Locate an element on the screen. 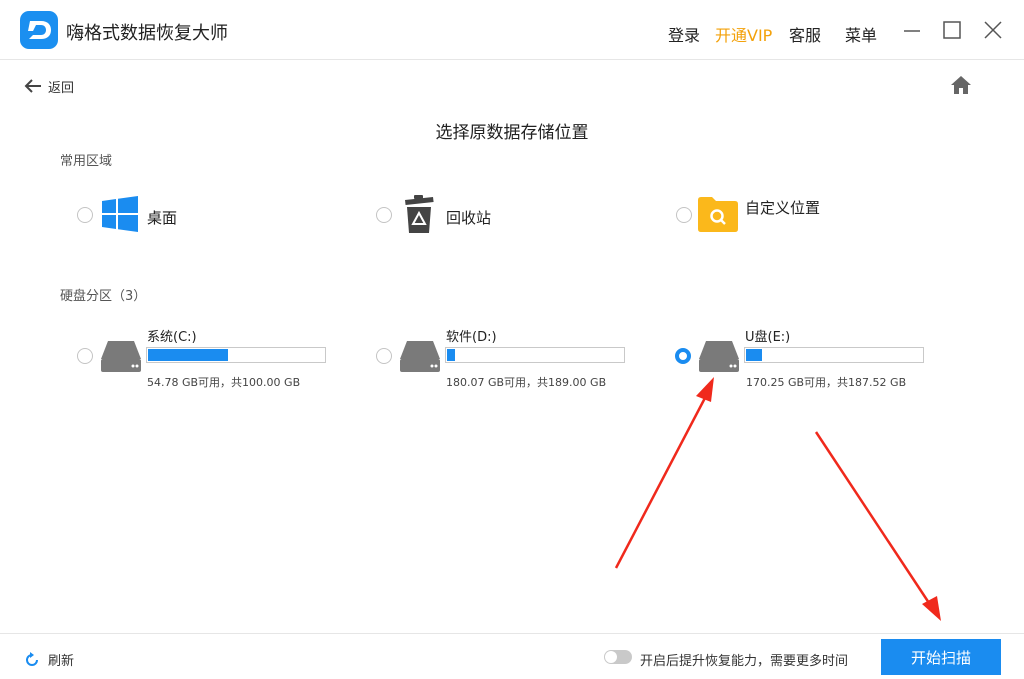 This screenshot has height=679, width=1024. desktop-radio is located at coordinates (85, 215).